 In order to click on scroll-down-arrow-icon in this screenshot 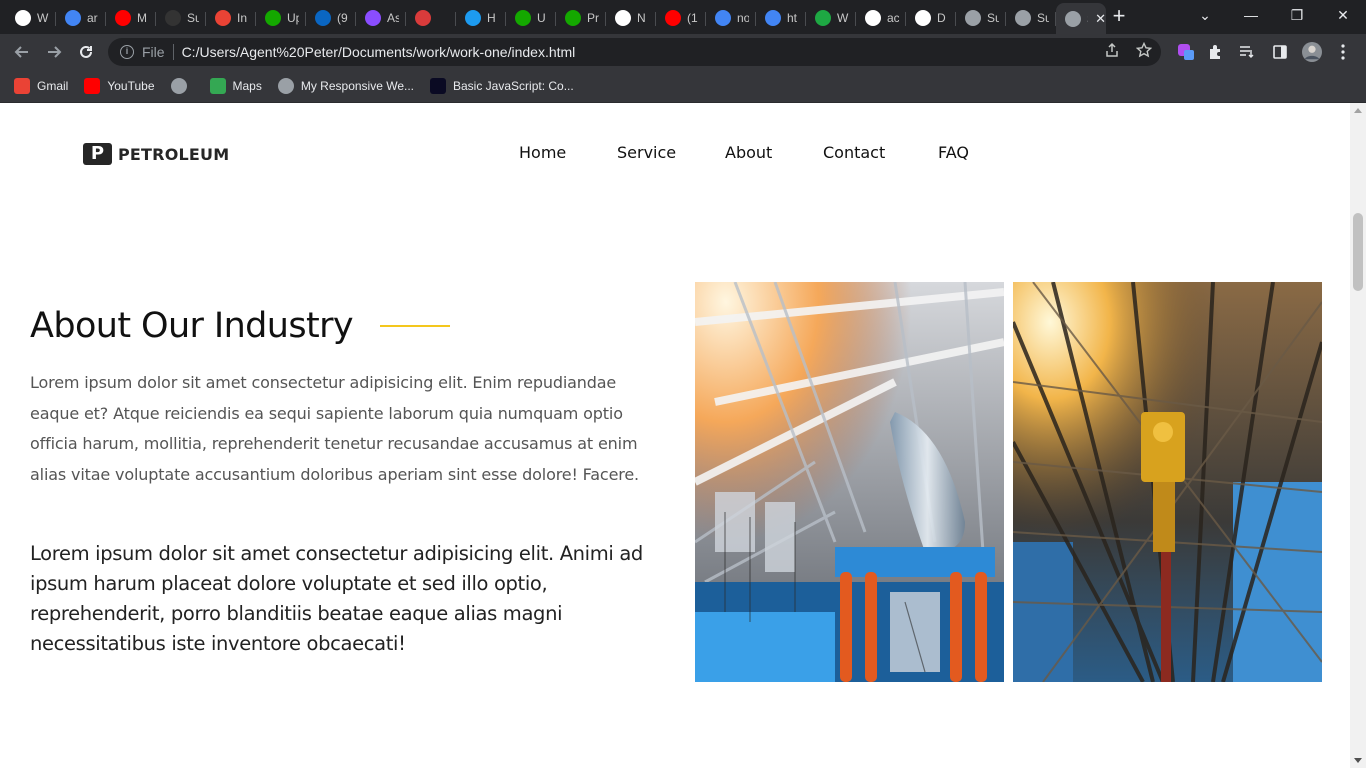, I will do `click(1358, 760)`.